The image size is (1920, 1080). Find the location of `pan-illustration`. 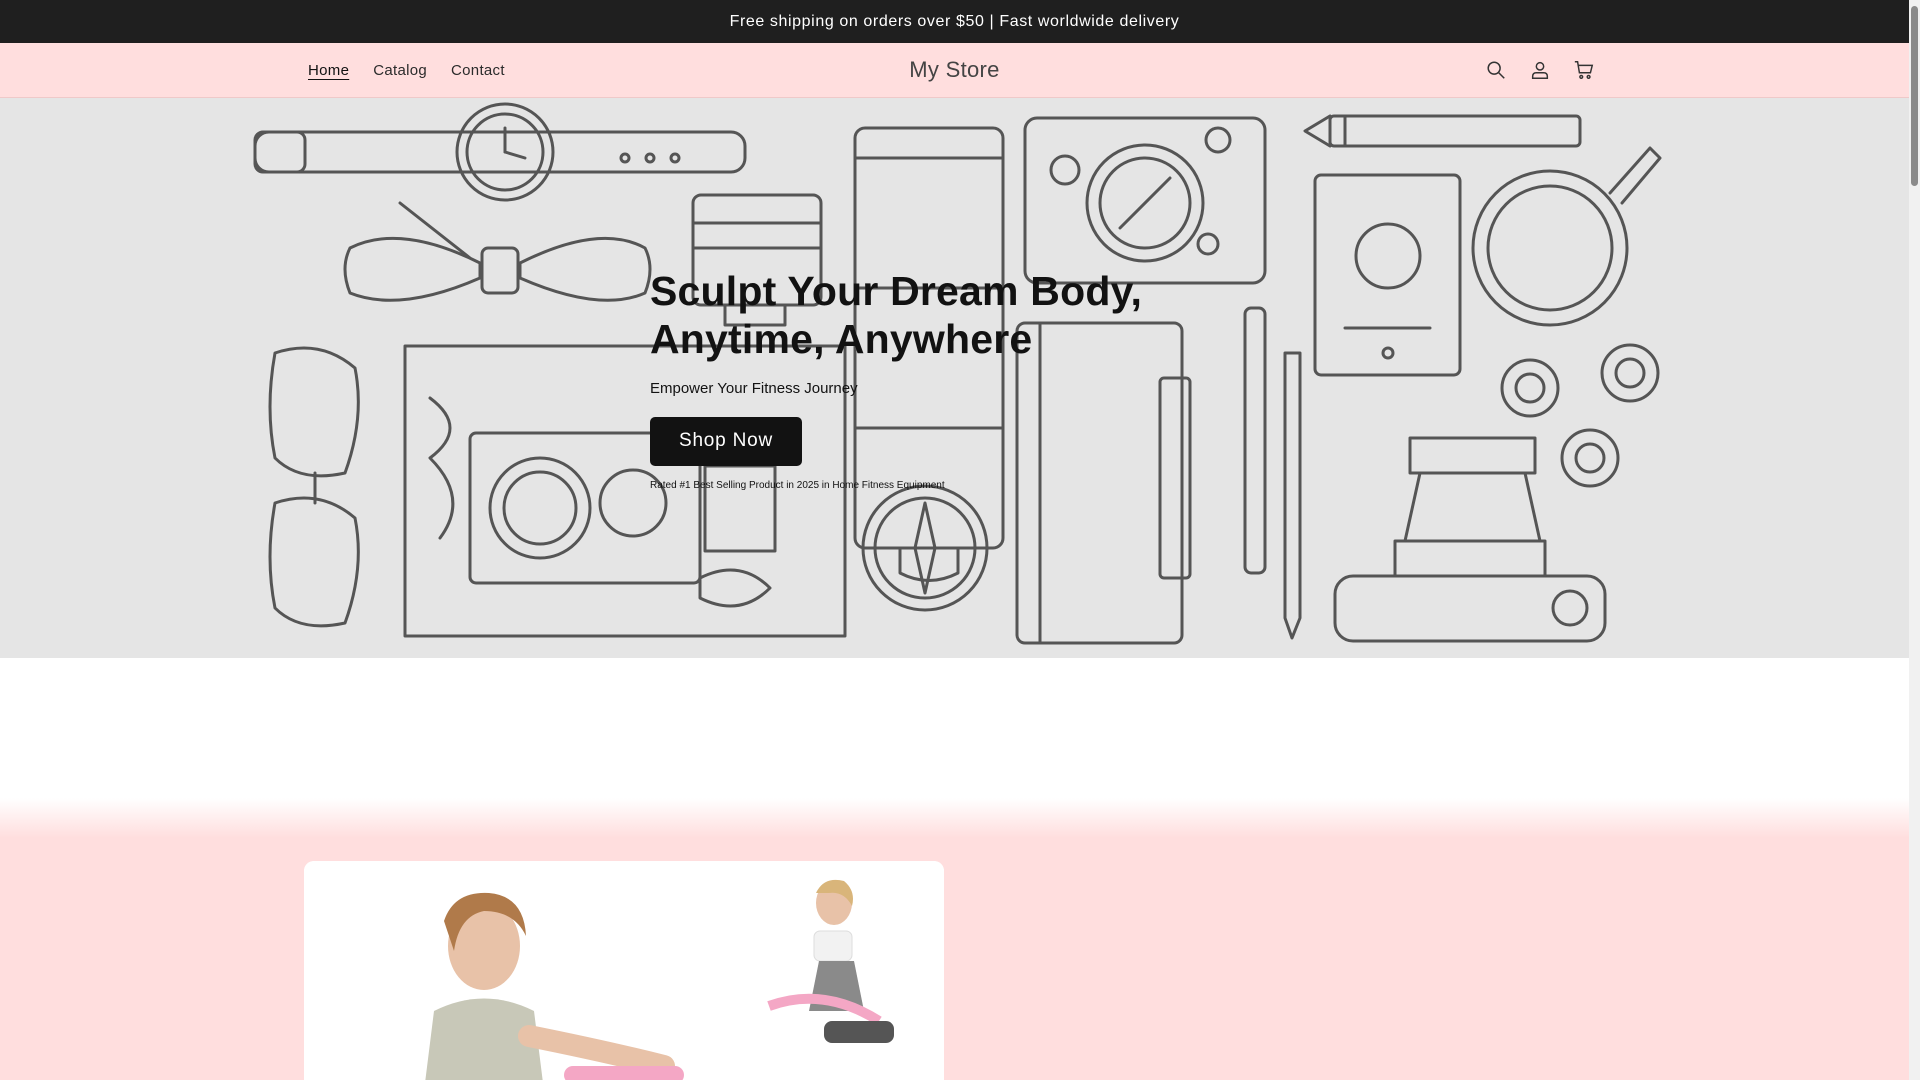

pan-illustration is located at coordinates (1566, 236).